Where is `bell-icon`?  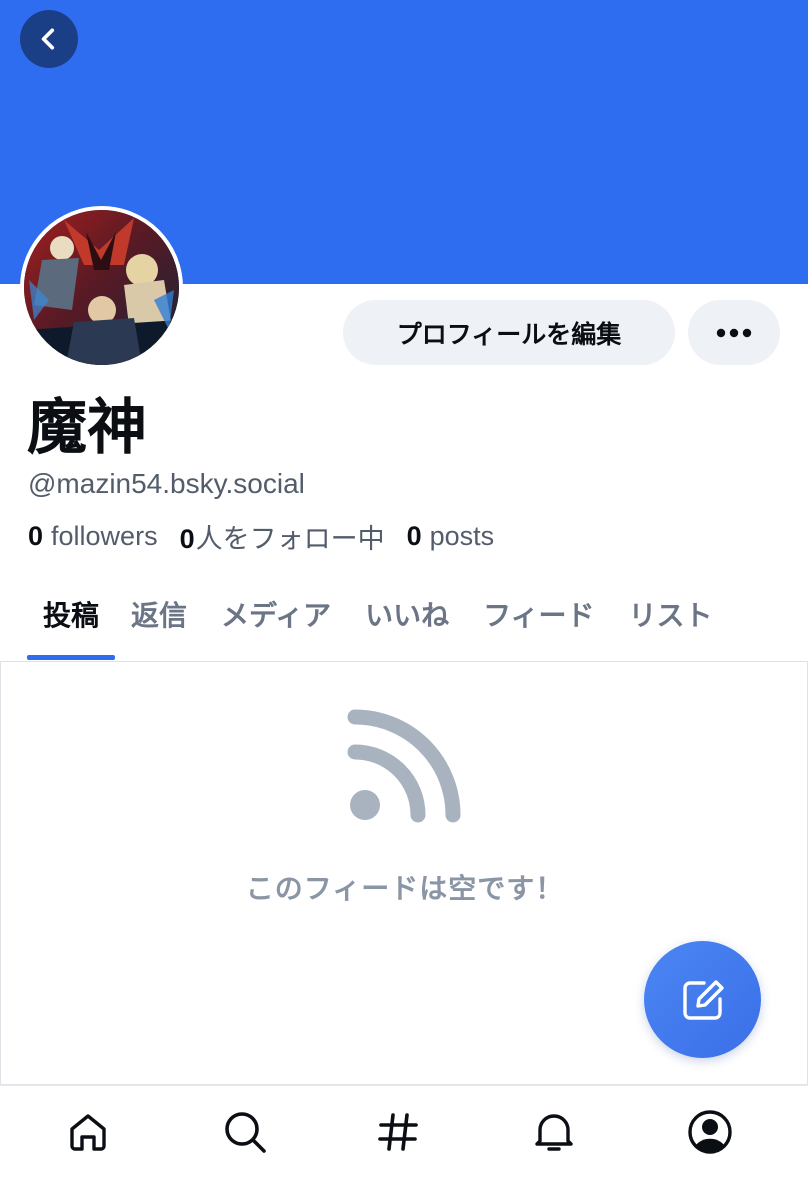
bell-icon is located at coordinates (554, 1132).